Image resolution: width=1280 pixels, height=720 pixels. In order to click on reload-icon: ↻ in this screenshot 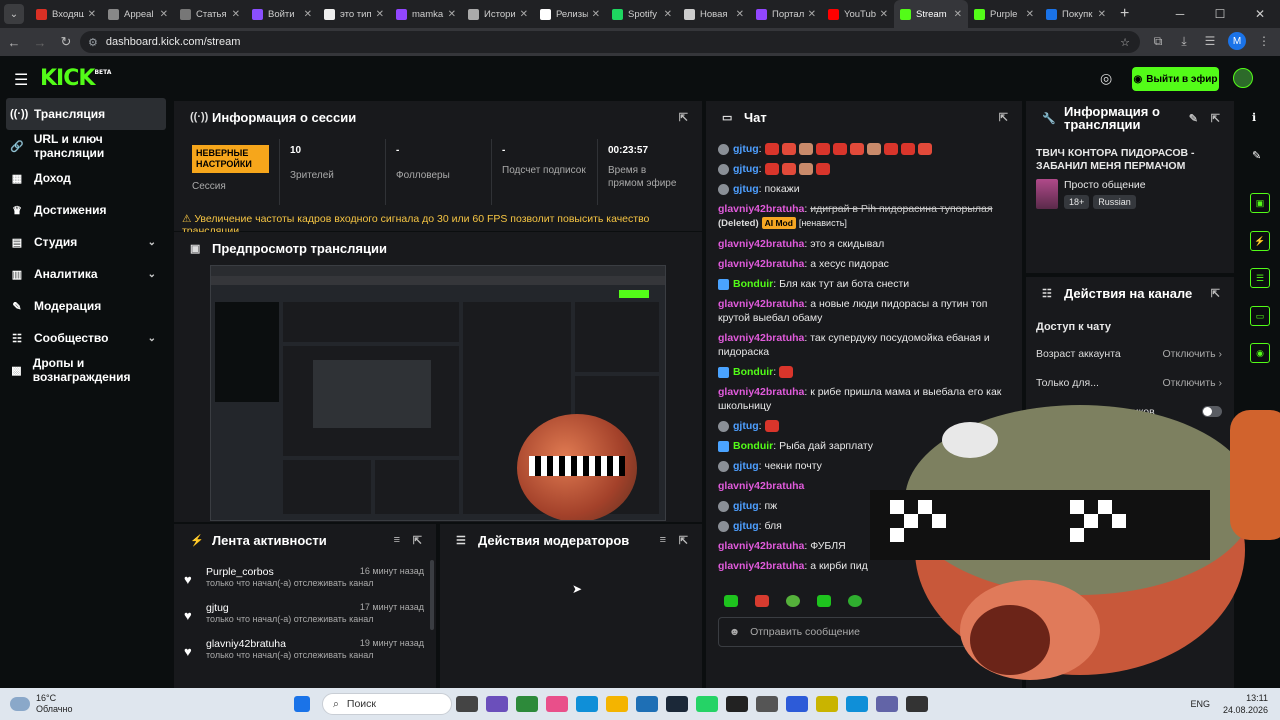, I will do `click(66, 42)`.